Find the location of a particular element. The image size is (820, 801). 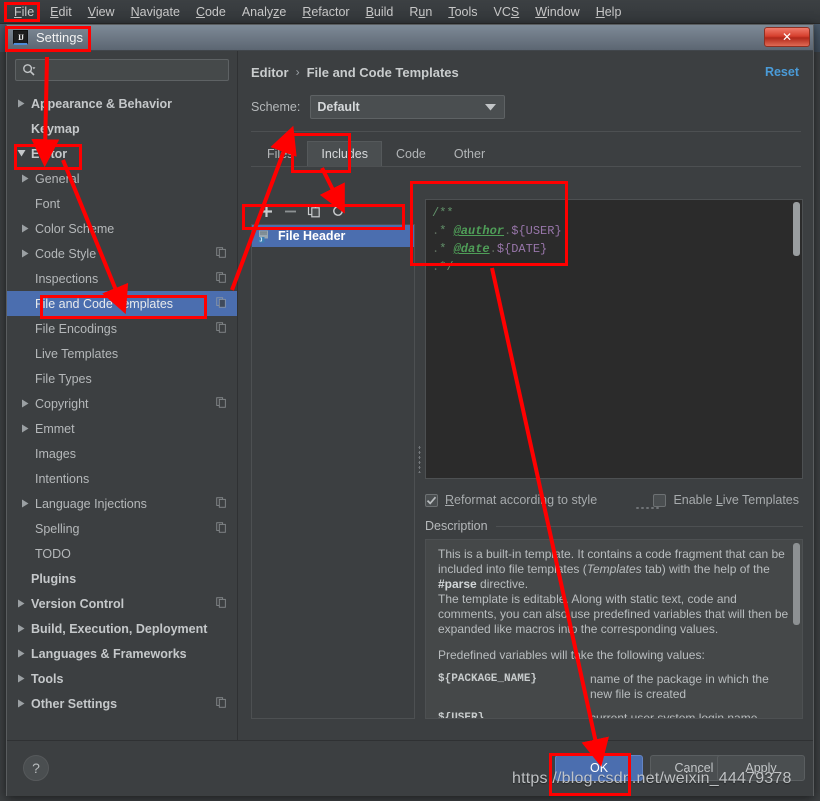

tab-includes: Includes is located at coordinates (344, 153).